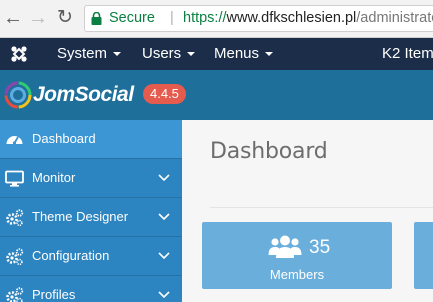  I want to click on sidebar-item-monitor: Monitor, so click(91, 178).